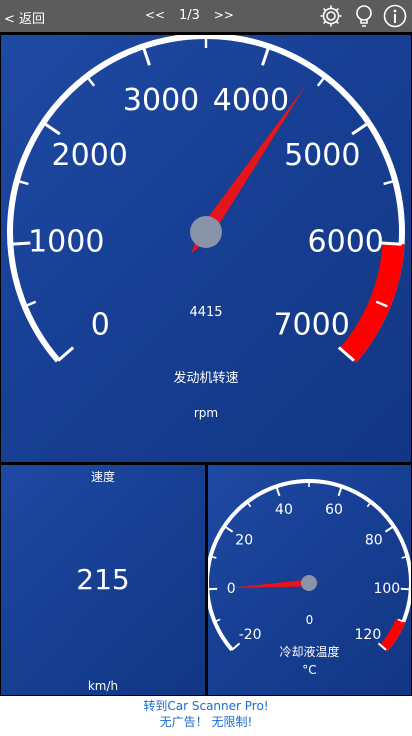  What do you see at coordinates (309, 565) in the screenshot?
I see `coolant-gauge: -20 0 20 40 60 80 100 120` at bounding box center [309, 565].